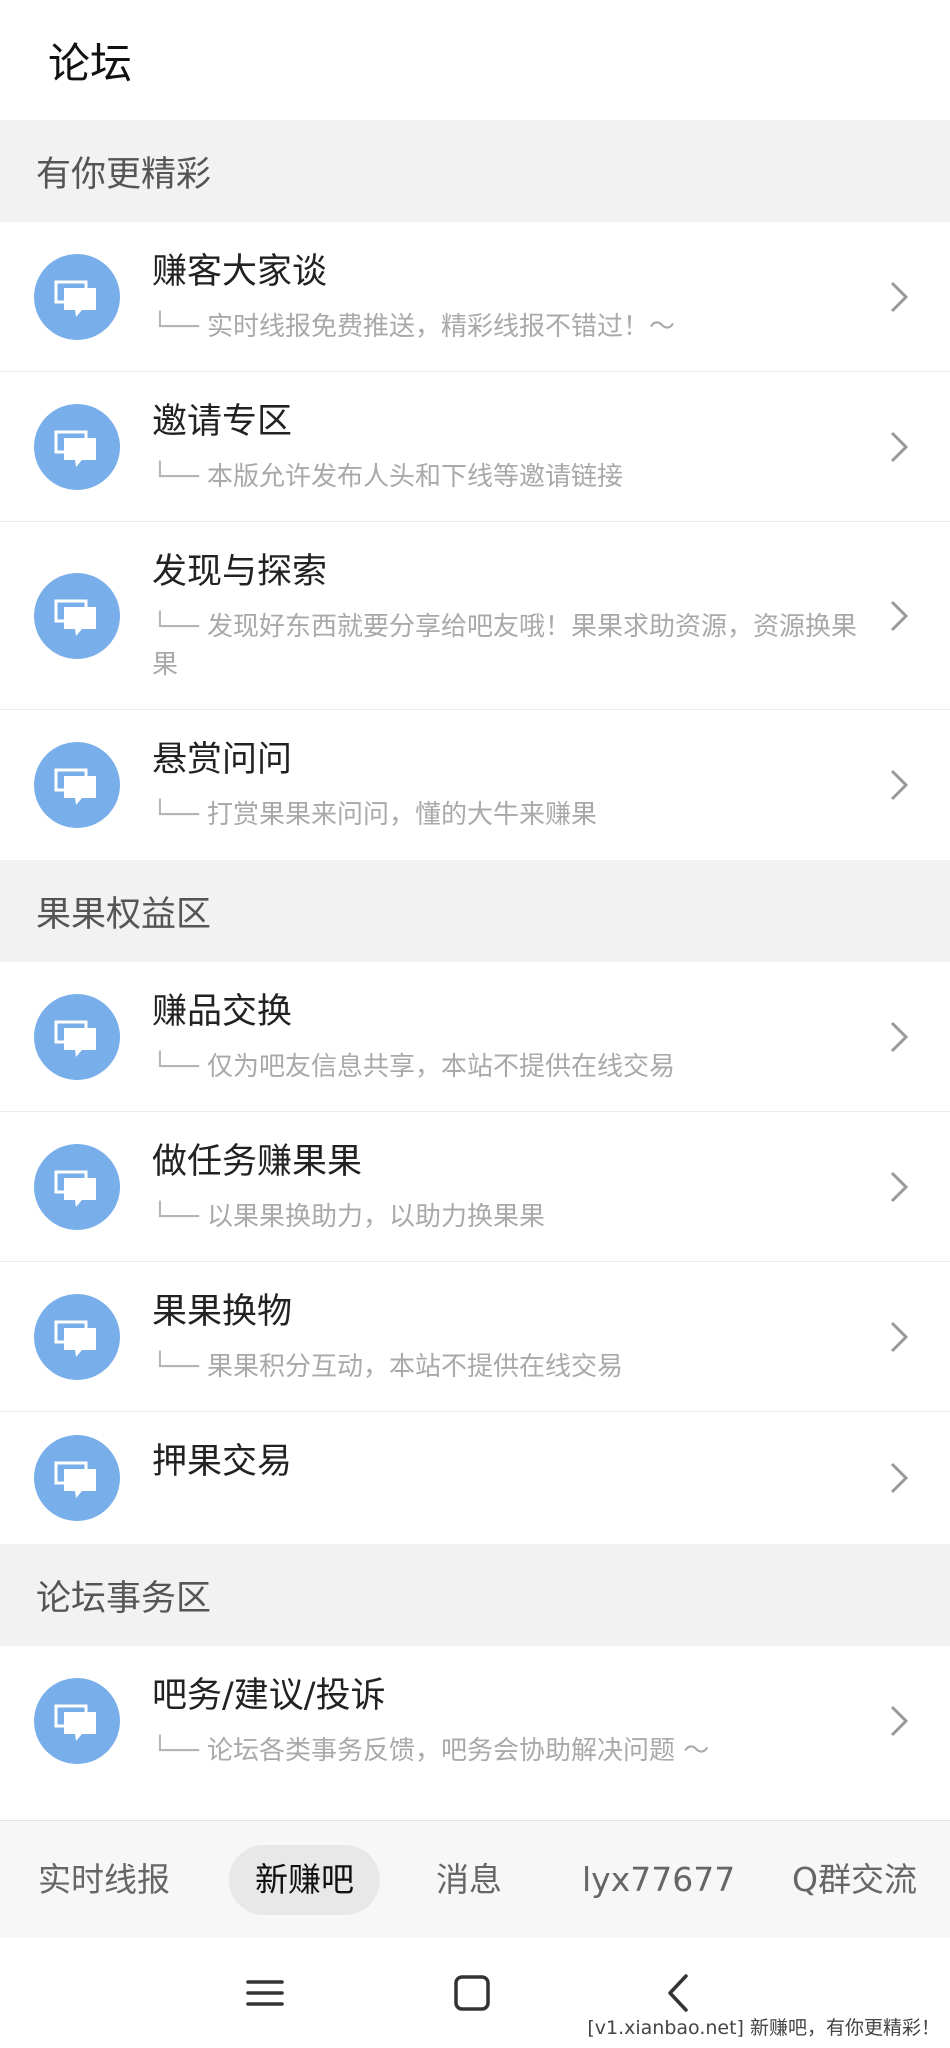 The image size is (950, 2048). I want to click on forum-item-desc: └── 发现好东西就要分享给吧友哦！果果求助资源，资源换果果, so click(512, 646).